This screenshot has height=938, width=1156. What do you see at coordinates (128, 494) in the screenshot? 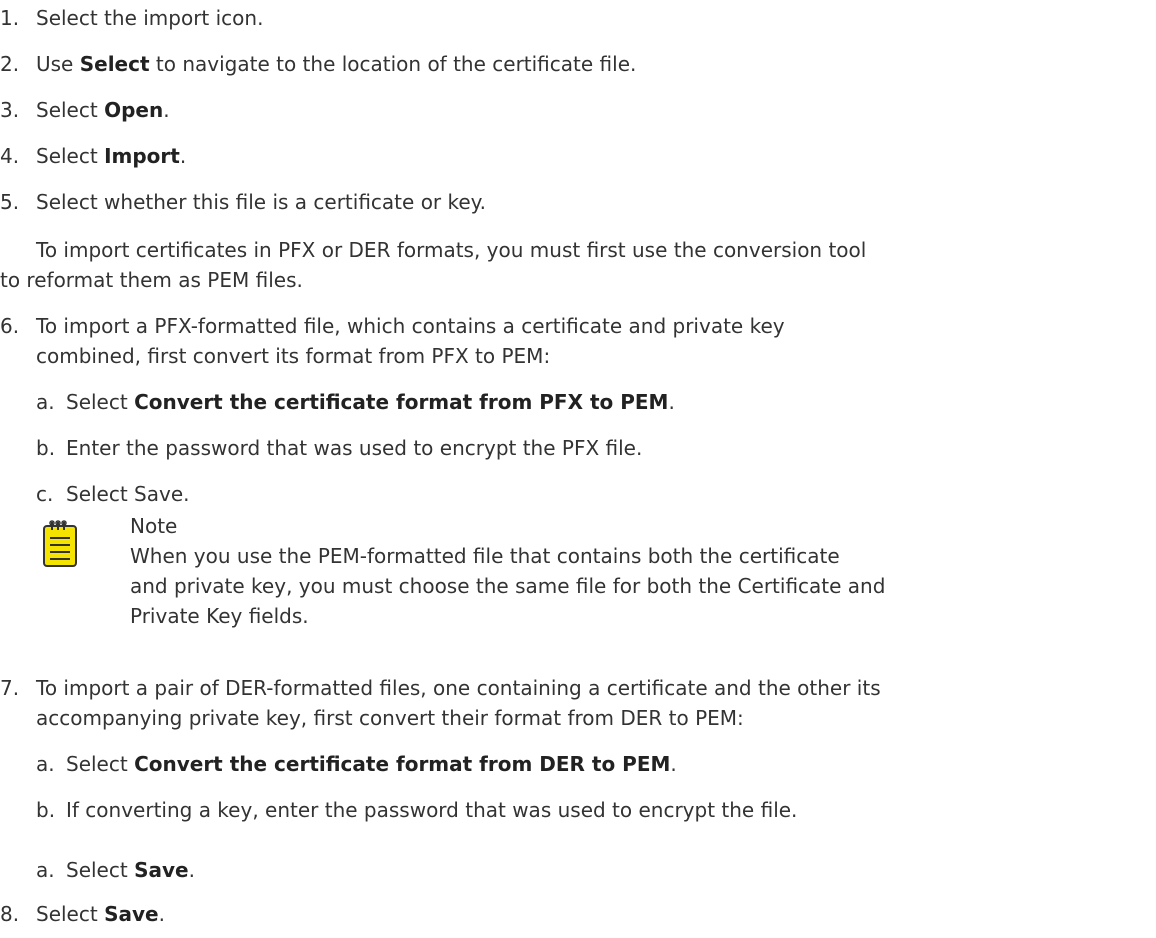
I see `substep-text: Select Save.` at bounding box center [128, 494].